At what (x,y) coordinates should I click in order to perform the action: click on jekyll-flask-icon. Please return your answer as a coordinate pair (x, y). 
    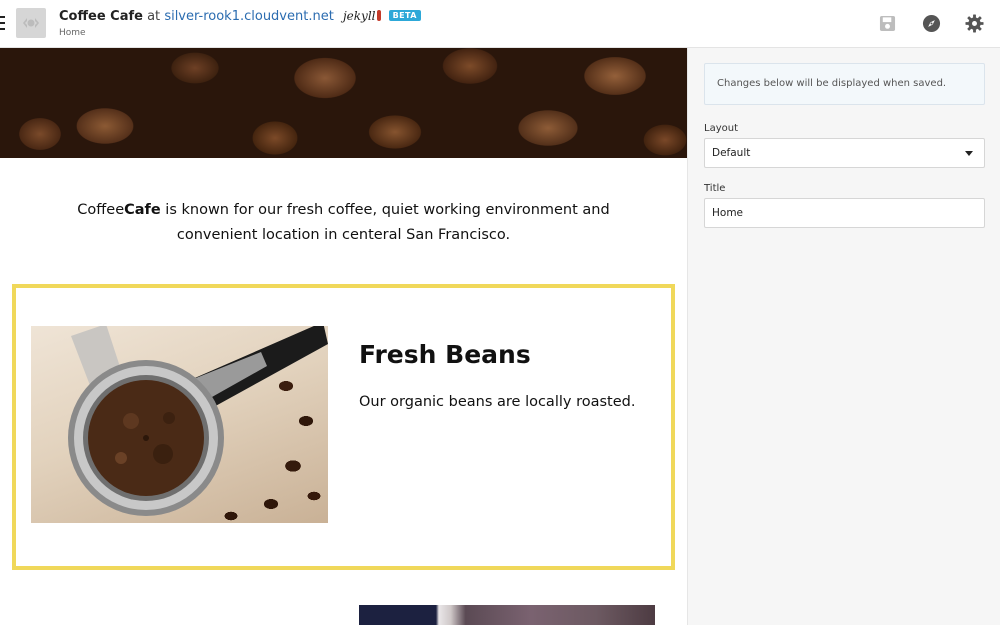
    Looking at the image, I should click on (378, 15).